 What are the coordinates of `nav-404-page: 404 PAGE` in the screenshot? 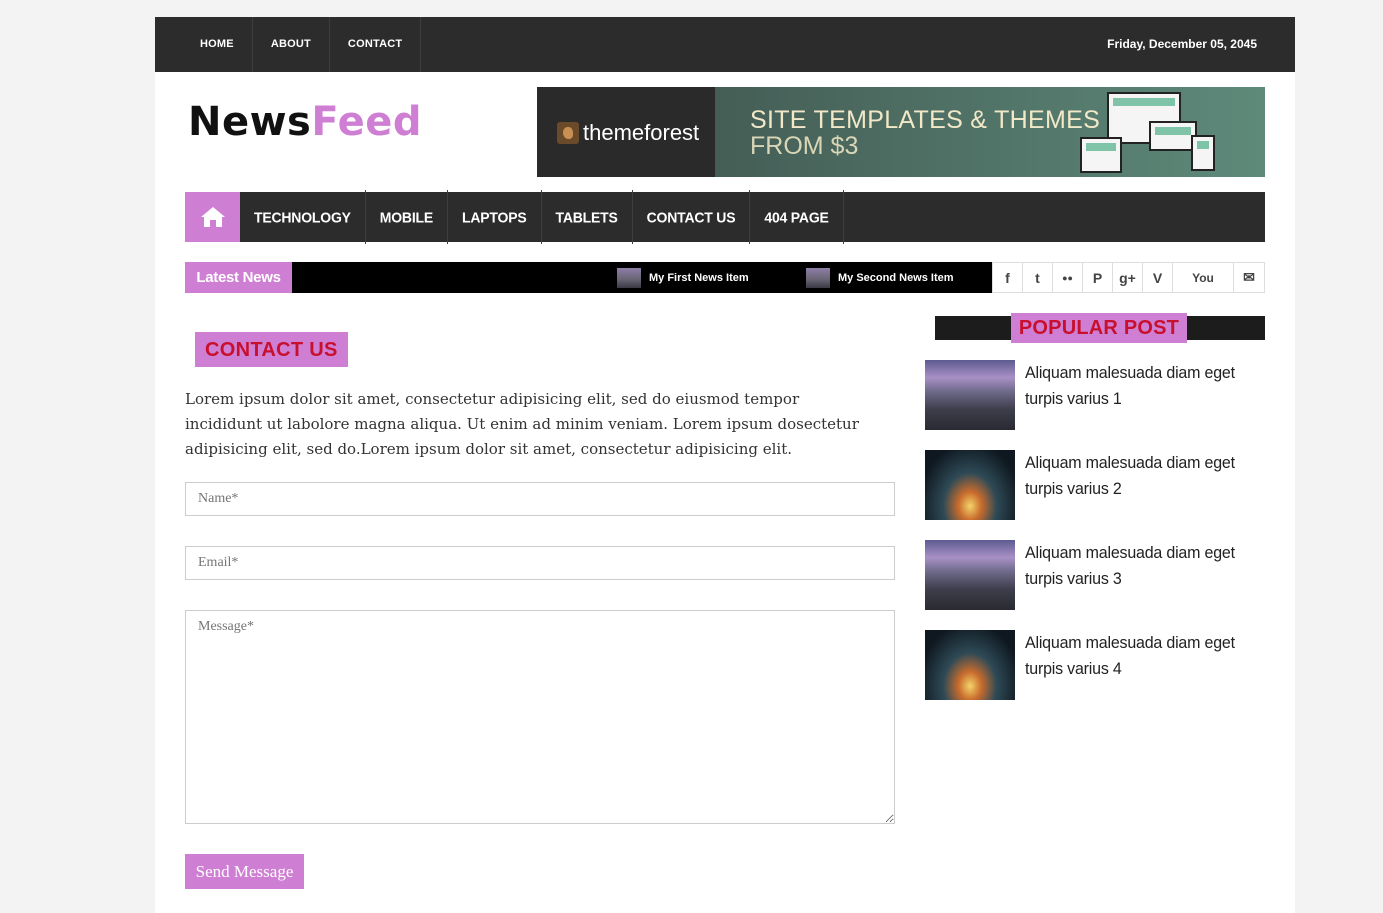 It's located at (797, 217).